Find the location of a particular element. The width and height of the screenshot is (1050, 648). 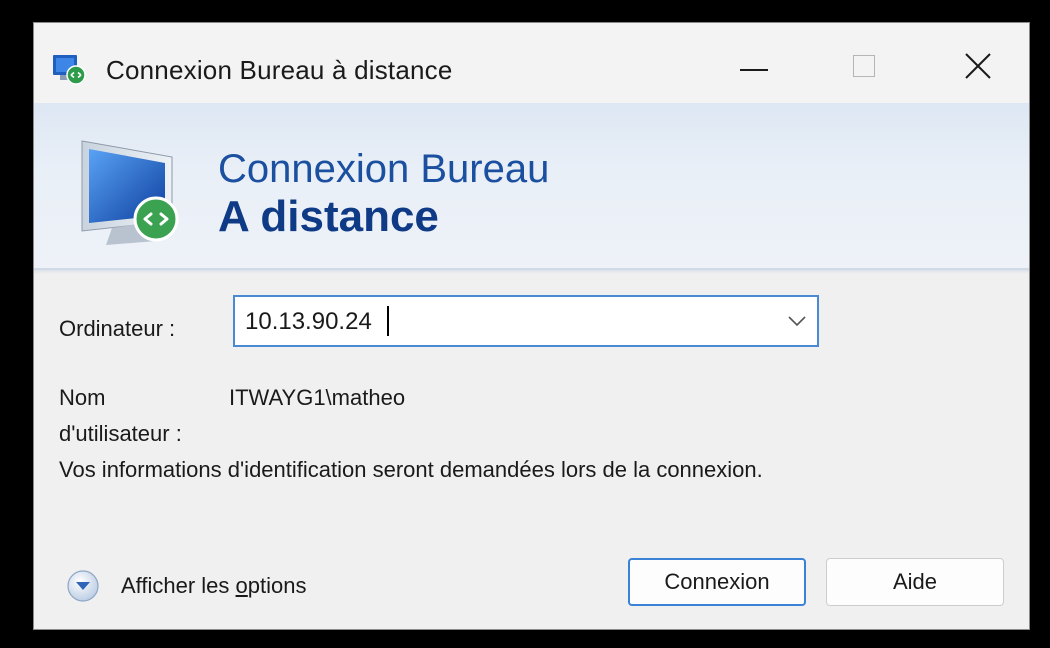

computer-input: 10.13.90.24 is located at coordinates (308, 322).